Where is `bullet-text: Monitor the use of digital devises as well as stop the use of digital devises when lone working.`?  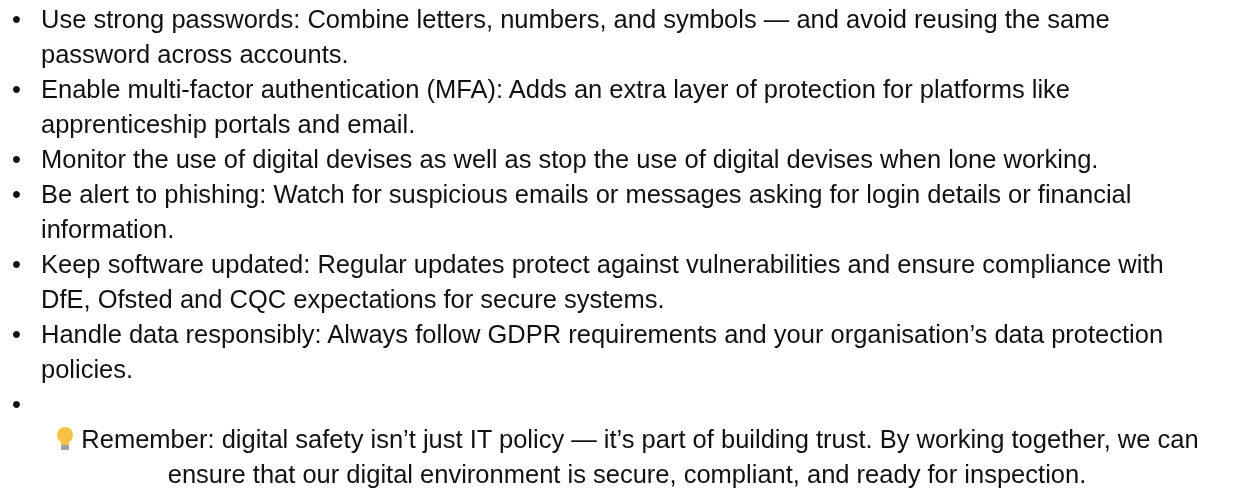 bullet-text: Monitor the use of digital devises as well as stop the use of digital devises when lone working. is located at coordinates (570, 159).